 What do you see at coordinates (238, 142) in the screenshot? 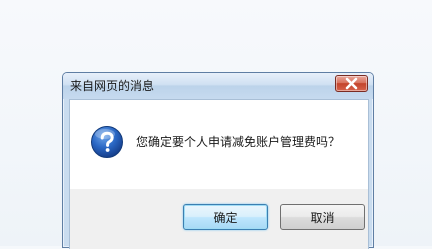
I see `dialog-message: 您确定要个人申请减免账户管理费吗？` at bounding box center [238, 142].